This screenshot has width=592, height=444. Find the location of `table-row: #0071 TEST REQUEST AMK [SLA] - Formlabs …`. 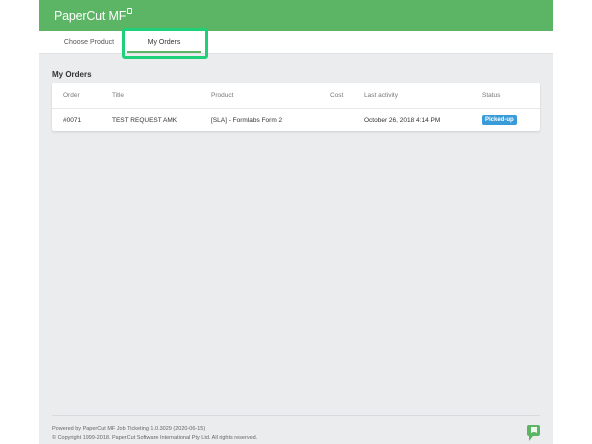

table-row: #0071 TEST REQUEST AMK [SLA] - Formlabs … is located at coordinates (296, 120).